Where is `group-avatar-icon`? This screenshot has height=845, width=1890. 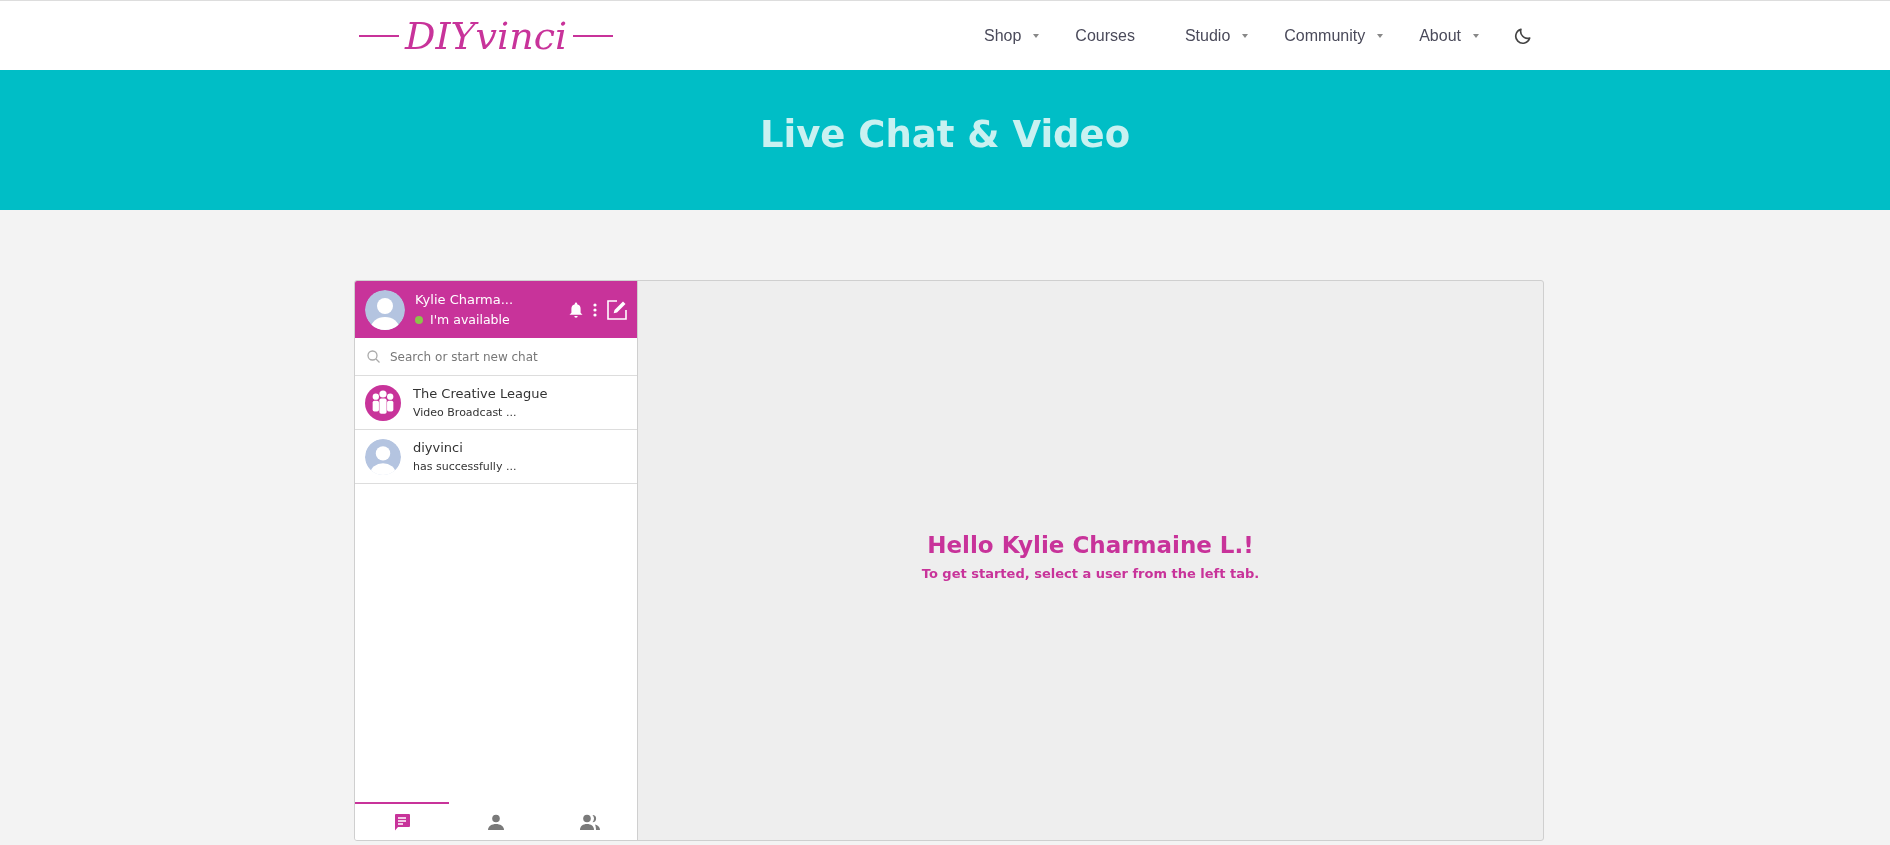
group-avatar-icon is located at coordinates (383, 402).